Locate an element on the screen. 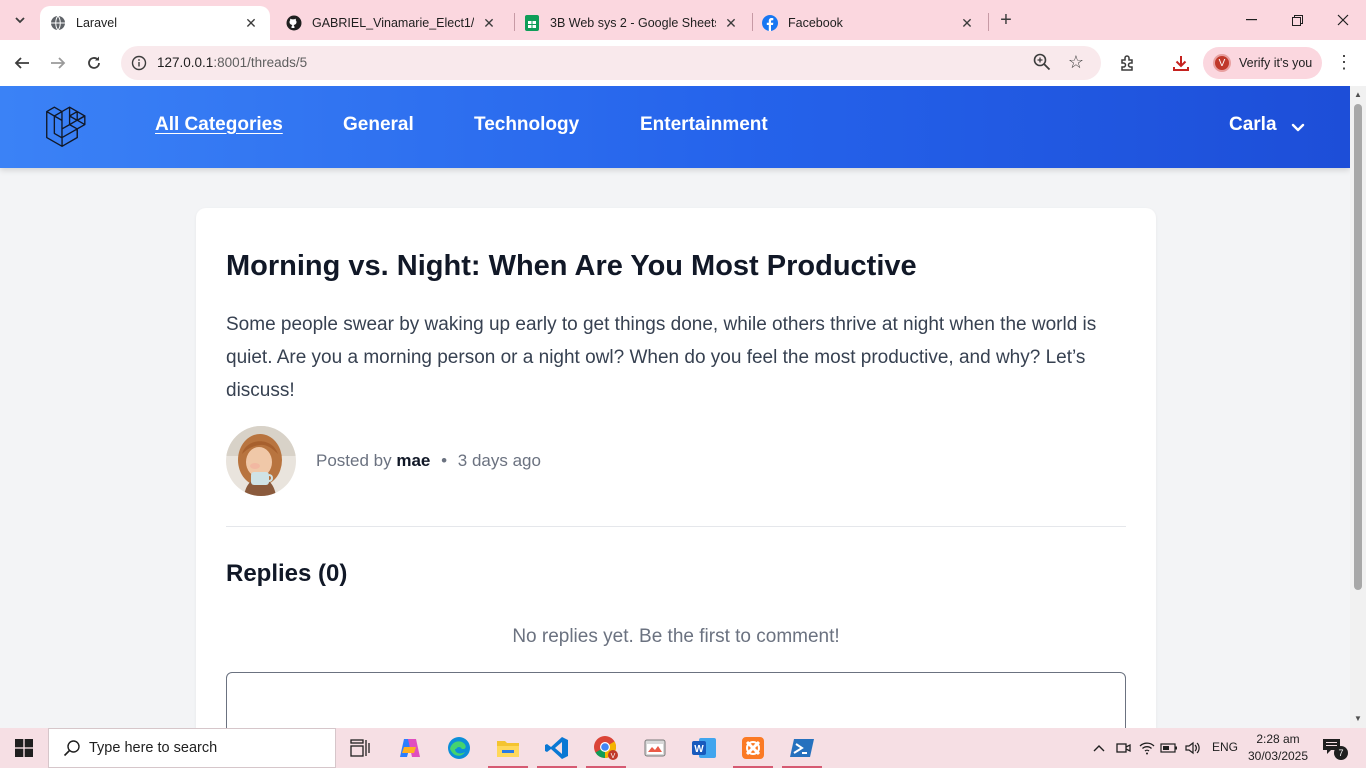 The width and height of the screenshot is (1366, 768). wifi-icon is located at coordinates (1147, 748).